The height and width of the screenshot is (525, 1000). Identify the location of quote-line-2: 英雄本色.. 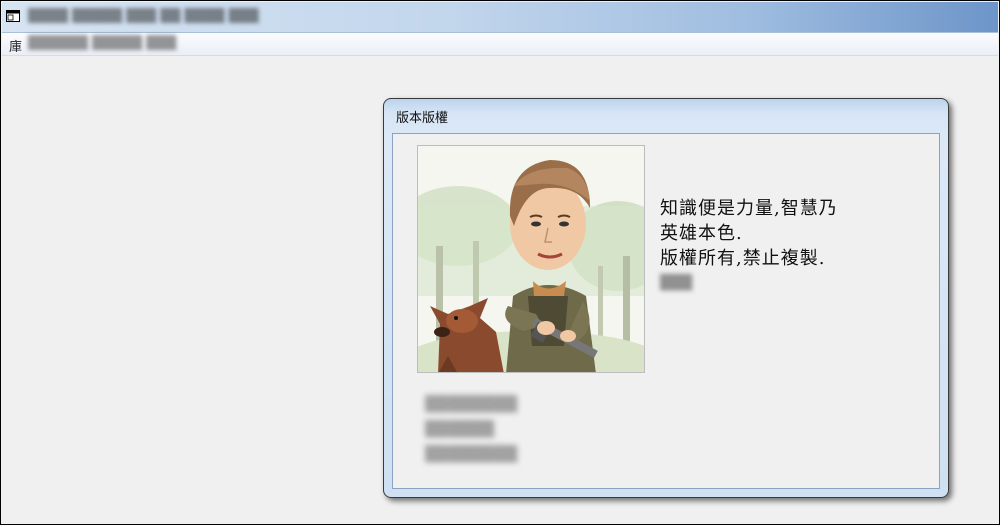
(701, 233).